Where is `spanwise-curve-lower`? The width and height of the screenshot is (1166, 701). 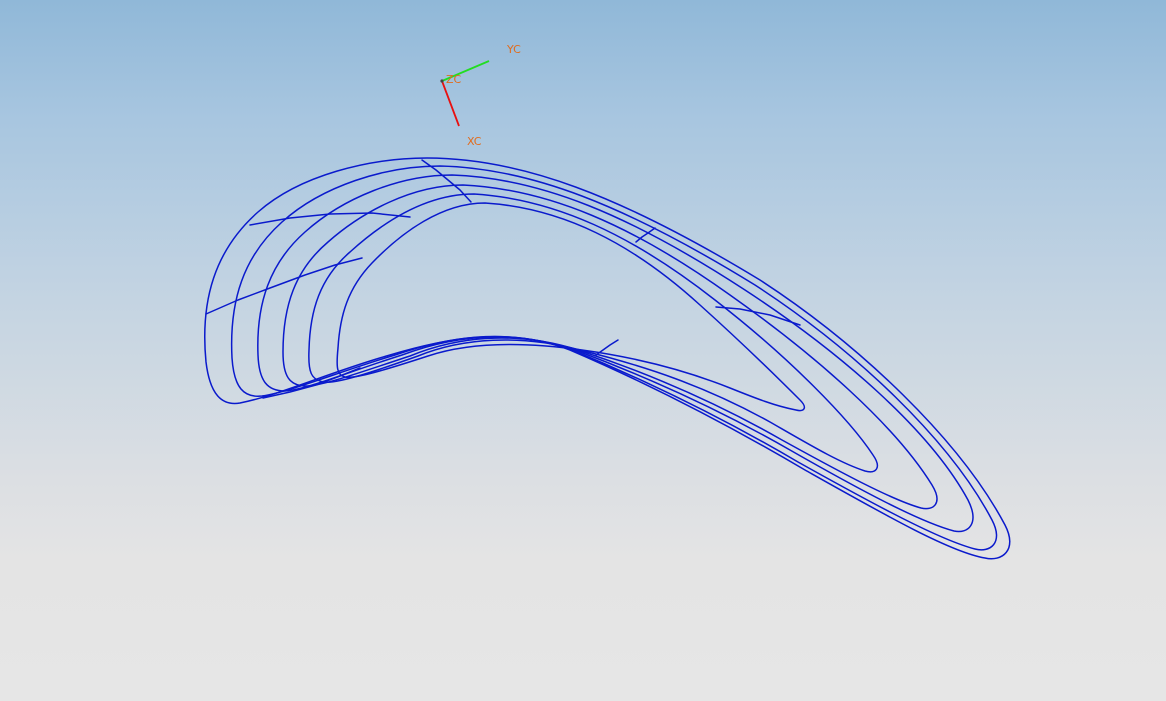 spanwise-curve-lower is located at coordinates (284, 286).